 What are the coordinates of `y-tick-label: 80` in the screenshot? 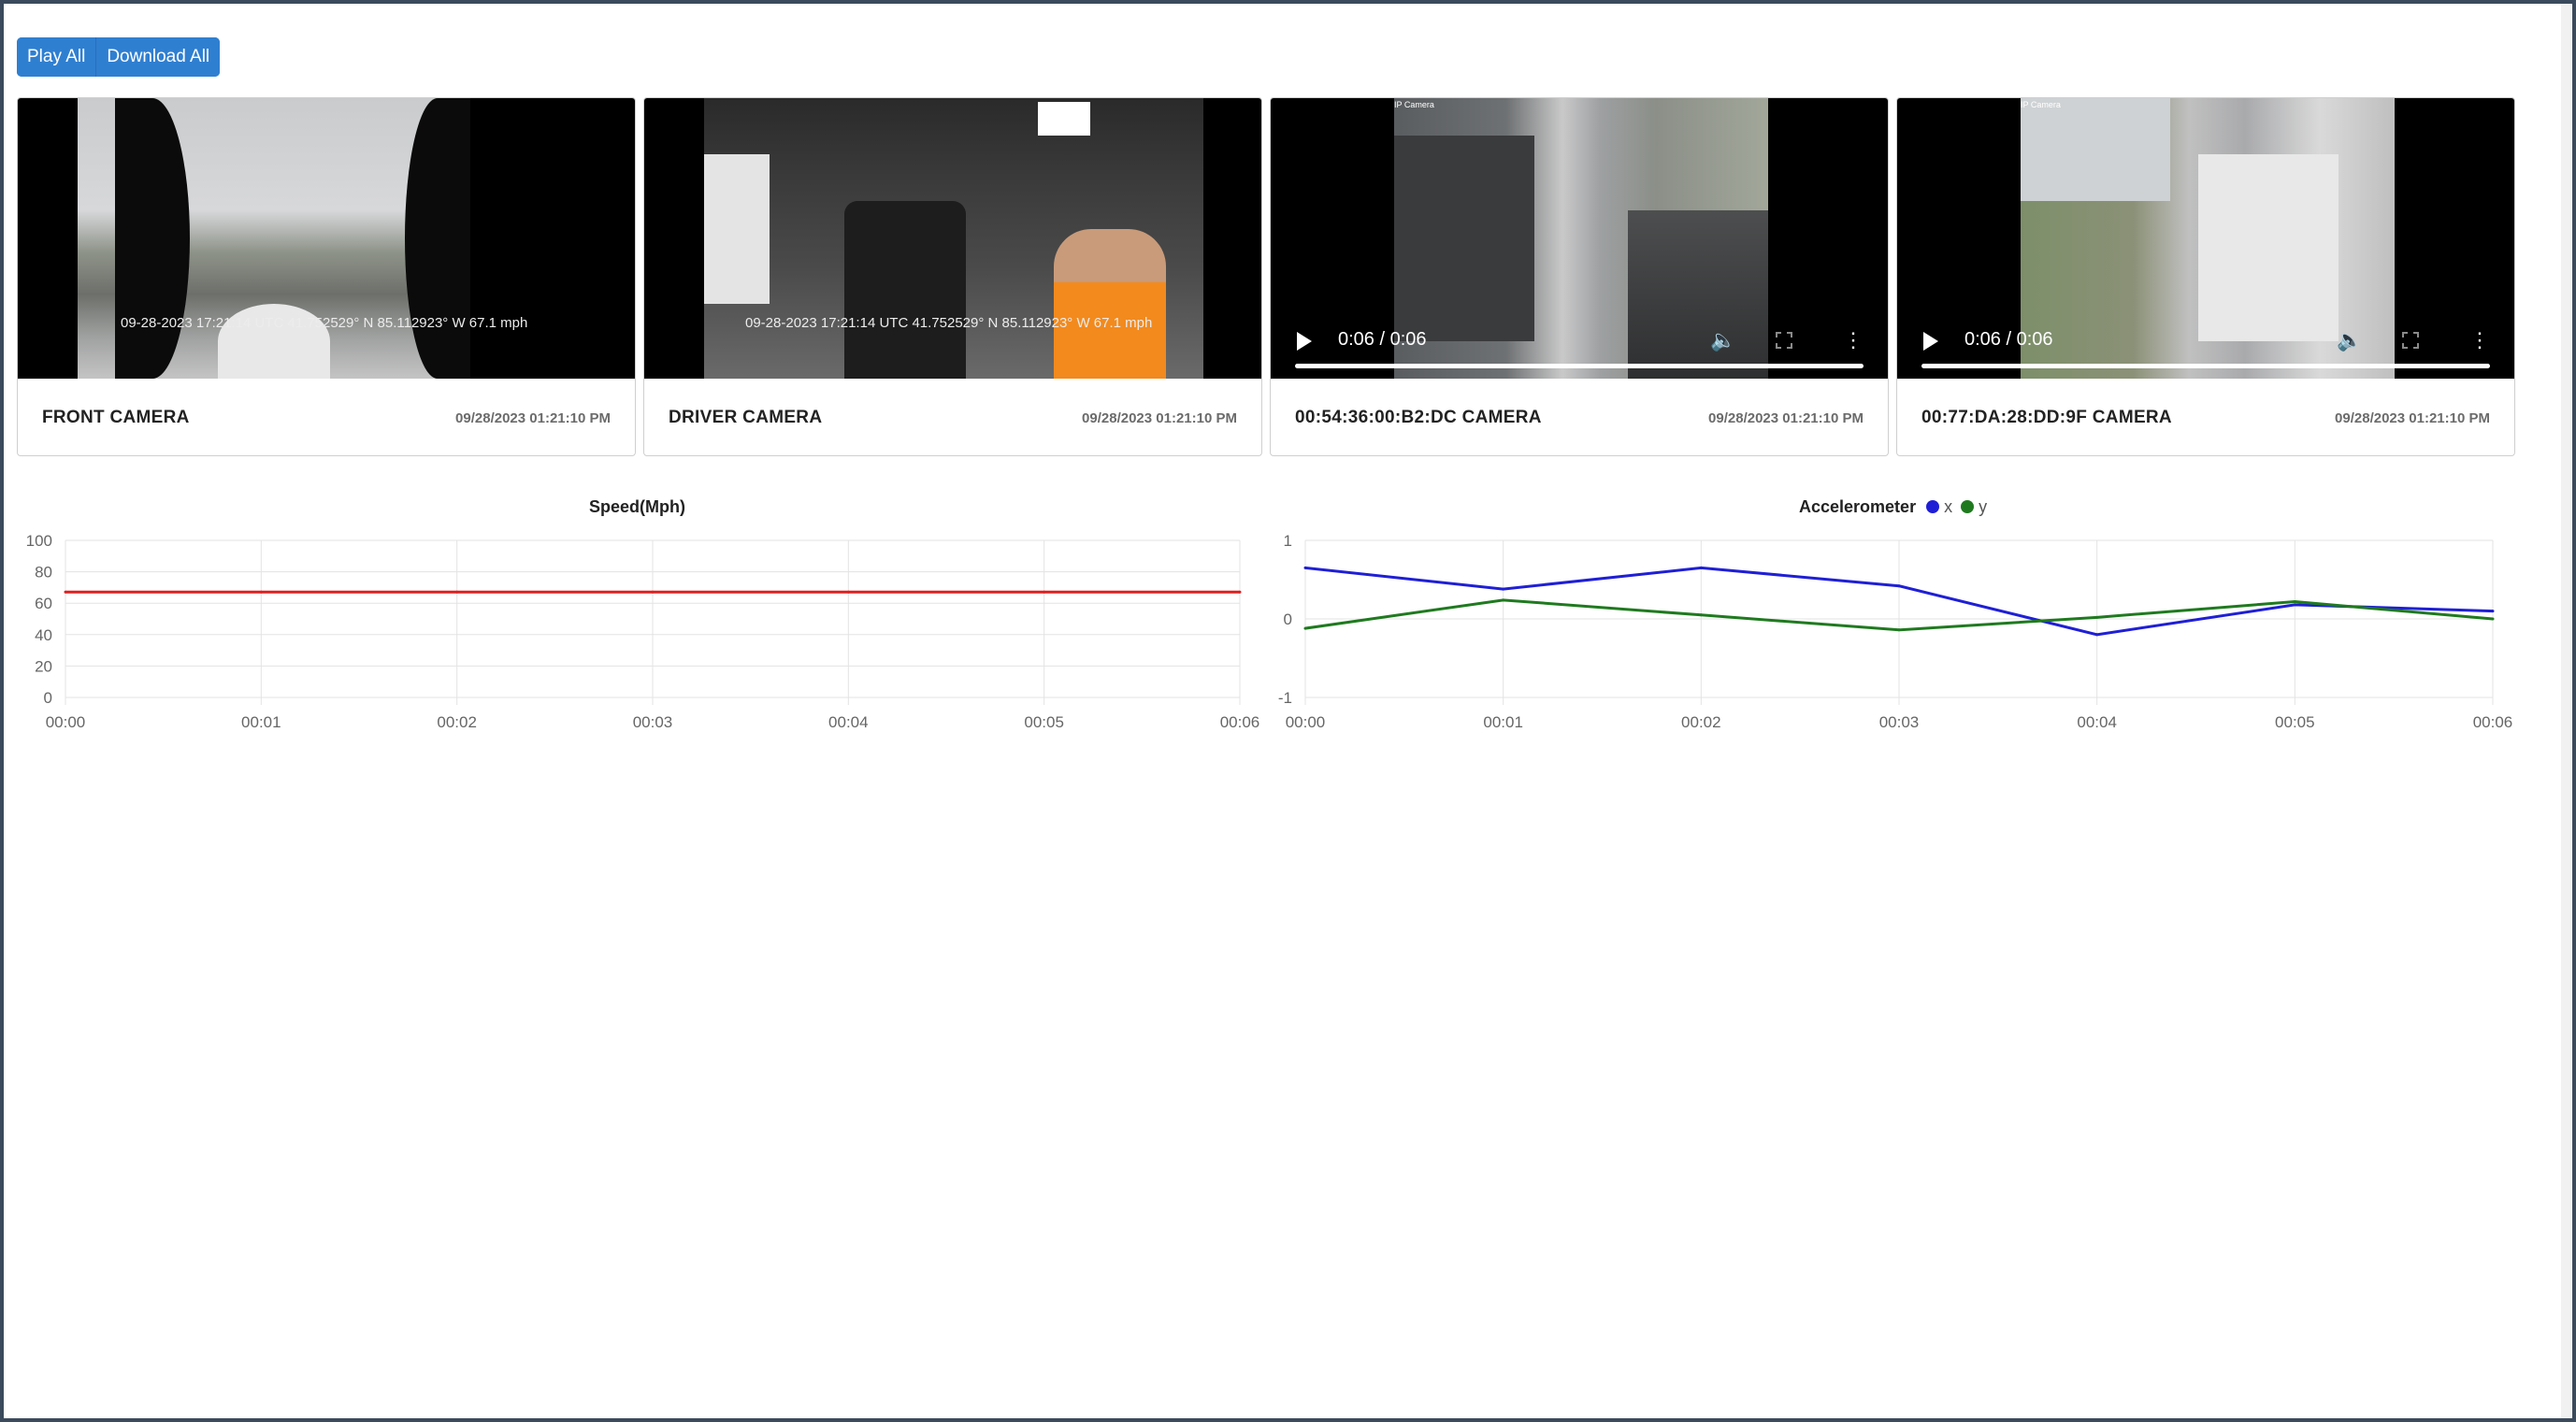 It's located at (44, 573).